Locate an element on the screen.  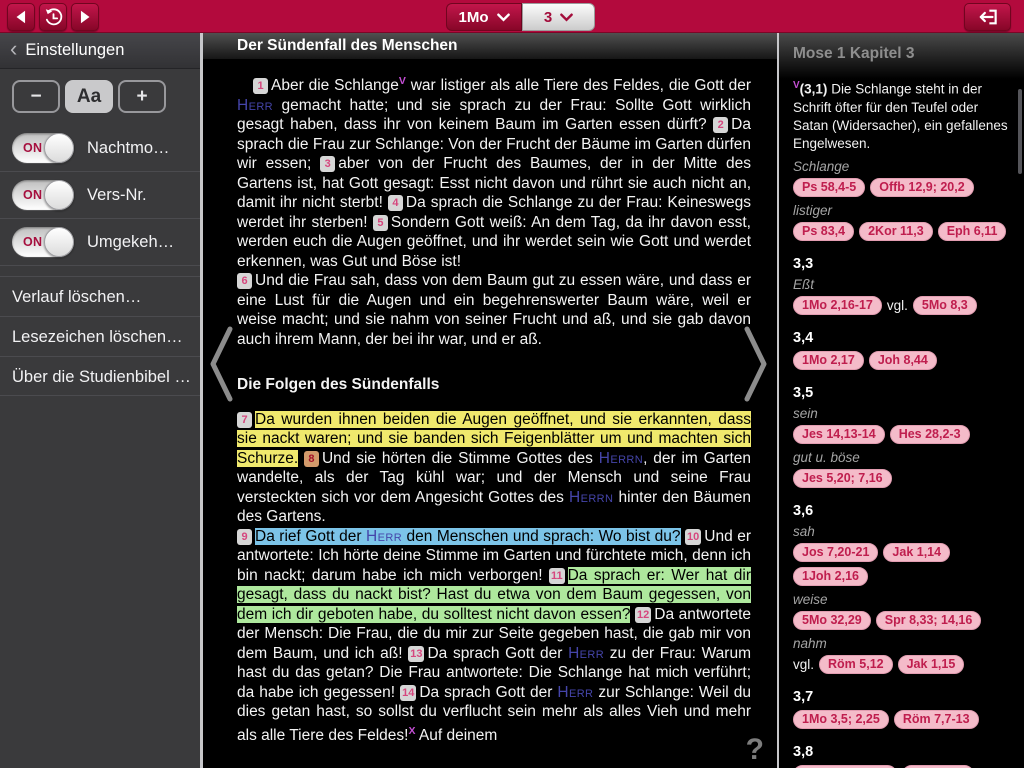
verse-badge: 11 is located at coordinates (556, 575).